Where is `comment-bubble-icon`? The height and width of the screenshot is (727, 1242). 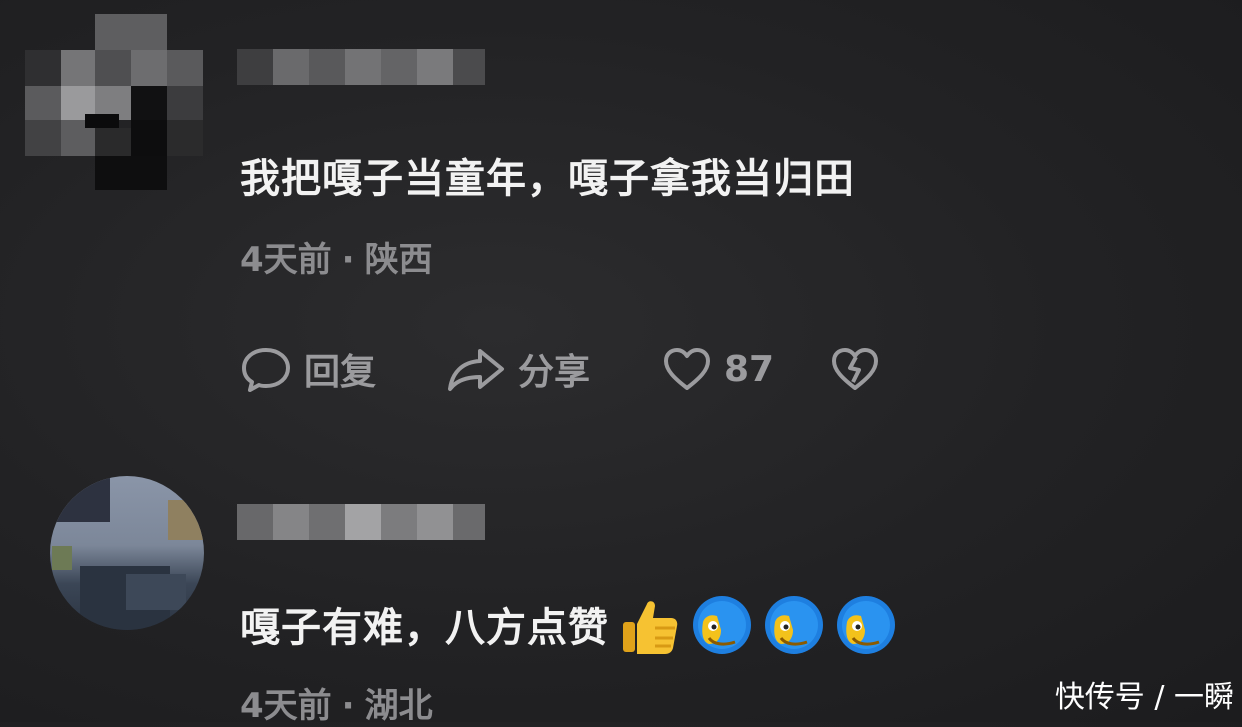
comment-bubble-icon is located at coordinates (266, 370).